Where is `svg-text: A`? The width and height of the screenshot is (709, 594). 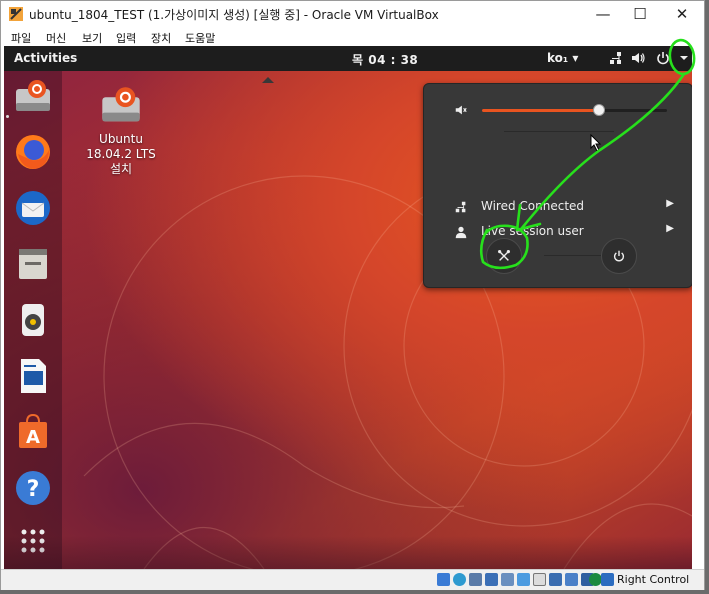 svg-text: A is located at coordinates (33, 437).